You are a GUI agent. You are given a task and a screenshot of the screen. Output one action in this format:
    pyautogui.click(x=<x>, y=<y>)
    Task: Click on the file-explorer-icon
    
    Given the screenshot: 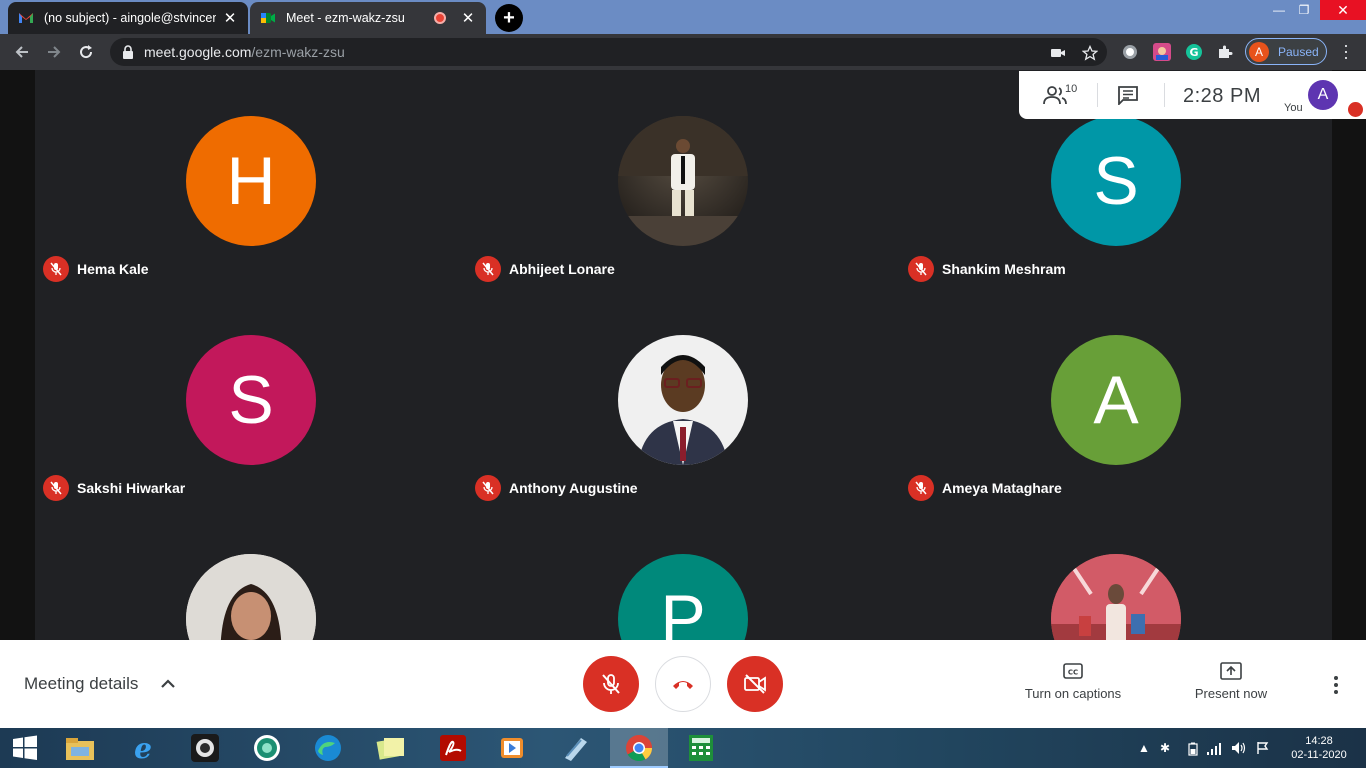 What is the action you would take?
    pyautogui.click(x=80, y=748)
    